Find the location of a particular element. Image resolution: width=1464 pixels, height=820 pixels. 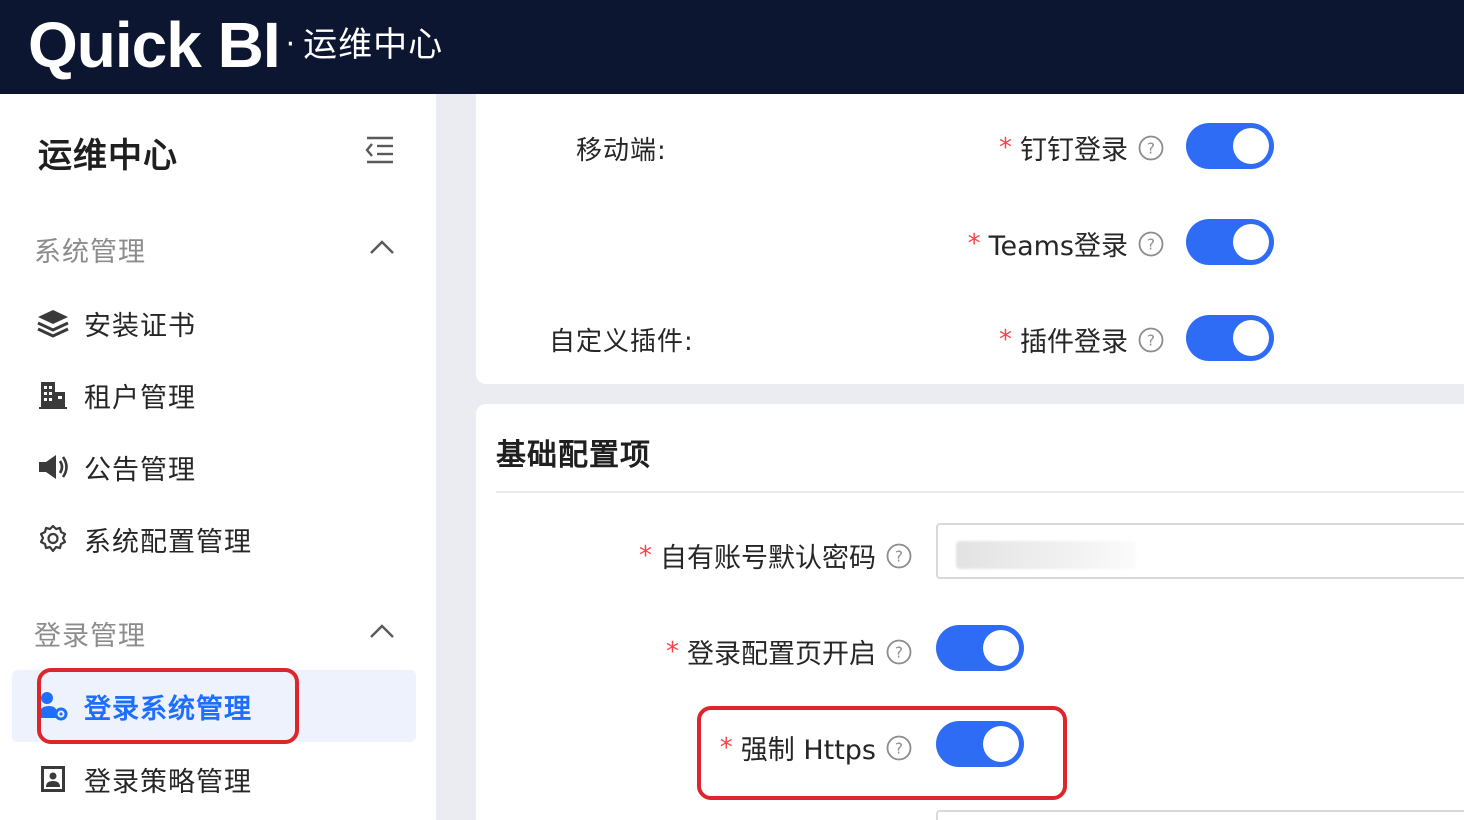

sidebar-item-install-certificate: 安装证书 is located at coordinates (214, 323).